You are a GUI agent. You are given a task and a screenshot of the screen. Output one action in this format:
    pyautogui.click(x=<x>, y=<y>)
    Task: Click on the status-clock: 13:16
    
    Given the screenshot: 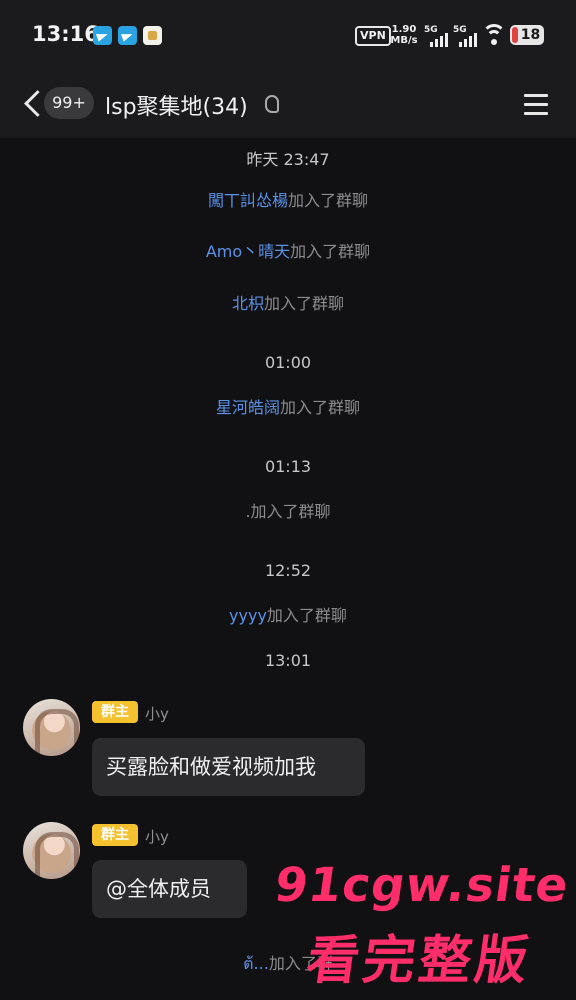 What is the action you would take?
    pyautogui.click(x=65, y=34)
    